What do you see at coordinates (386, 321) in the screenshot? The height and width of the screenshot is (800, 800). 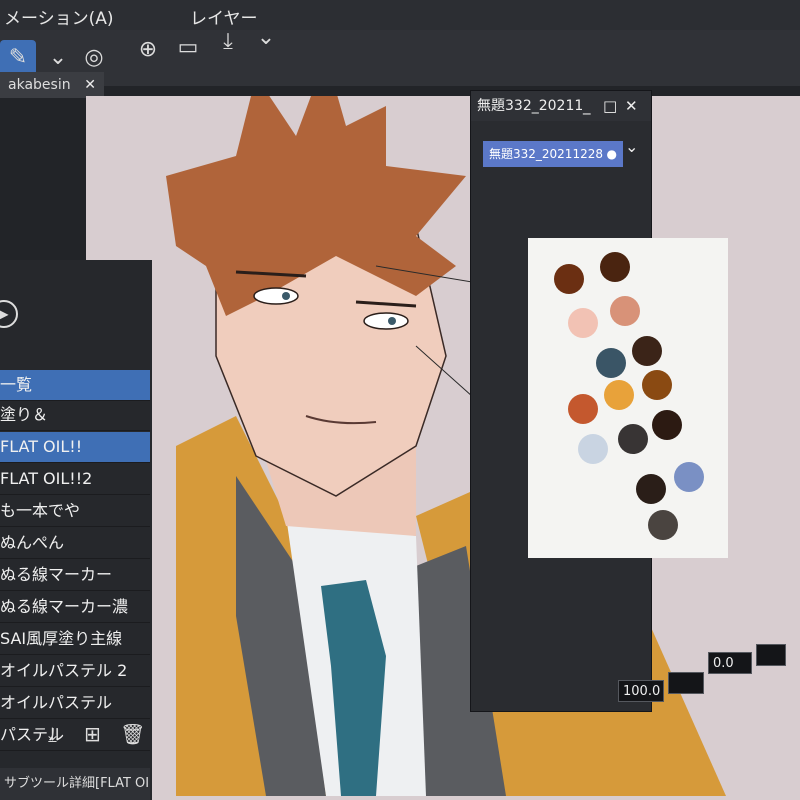 I see `eye-right` at bounding box center [386, 321].